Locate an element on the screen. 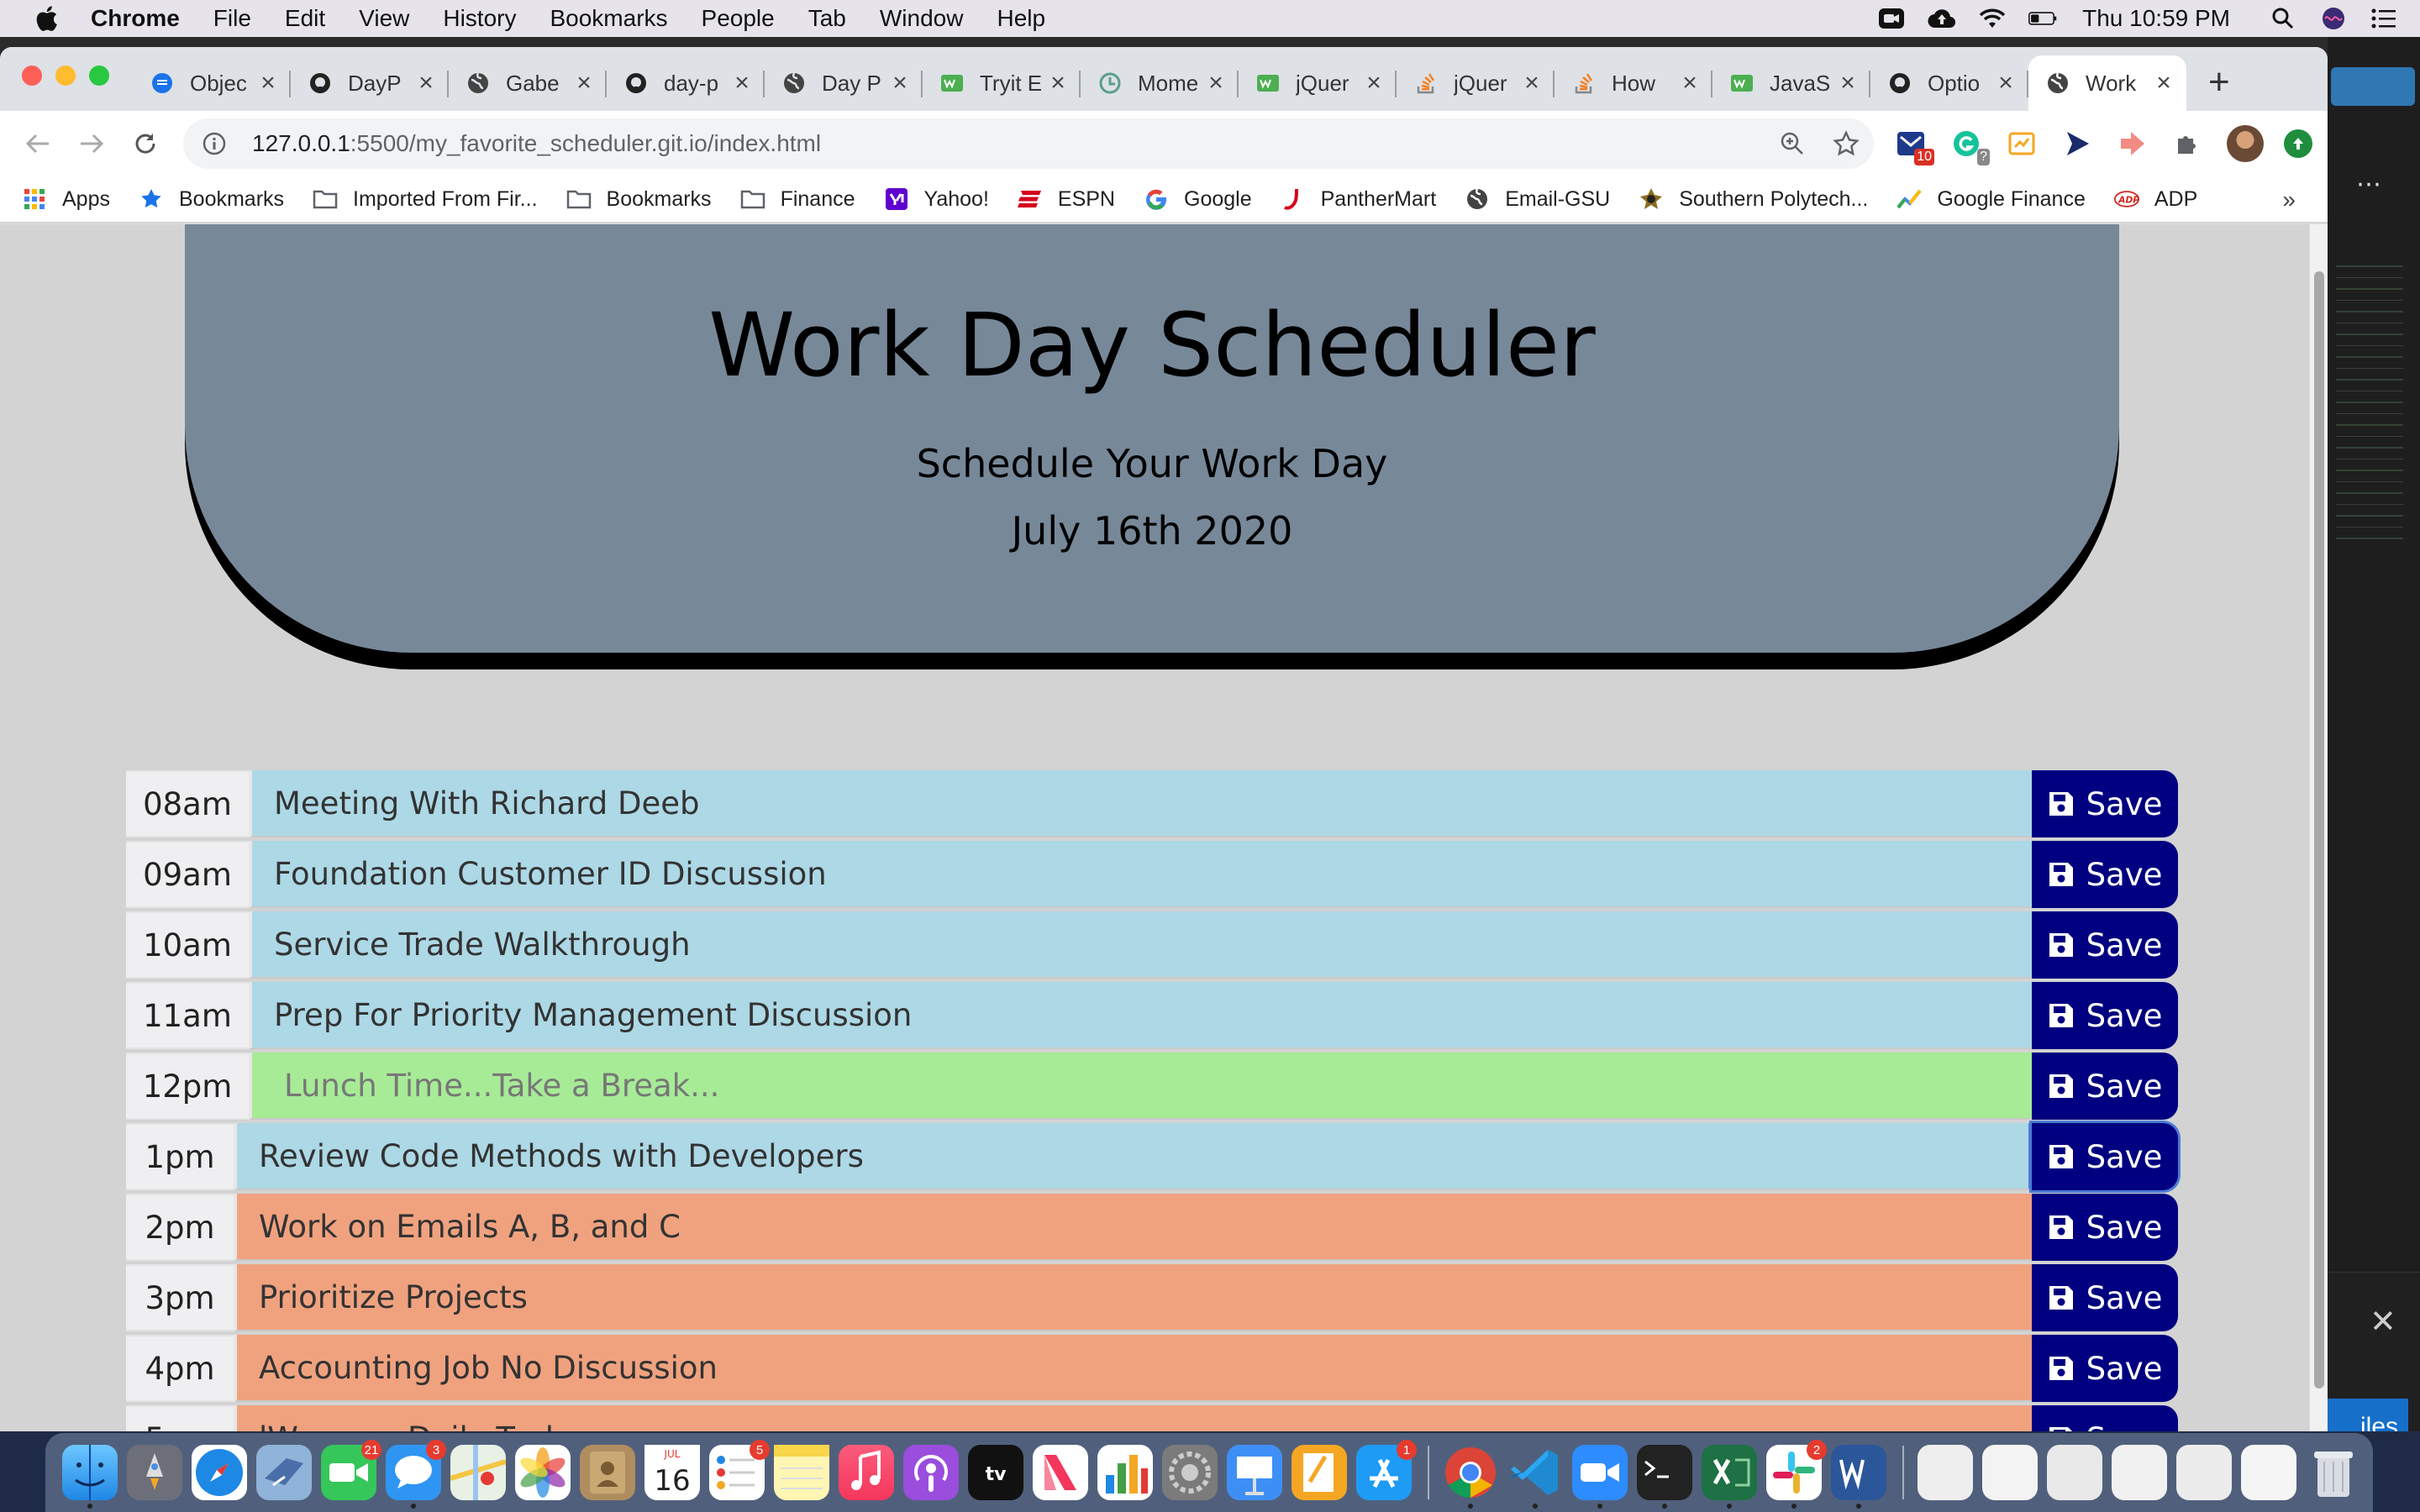 The image size is (2420, 1512). bookmark-apps: Apps is located at coordinates (66, 199).